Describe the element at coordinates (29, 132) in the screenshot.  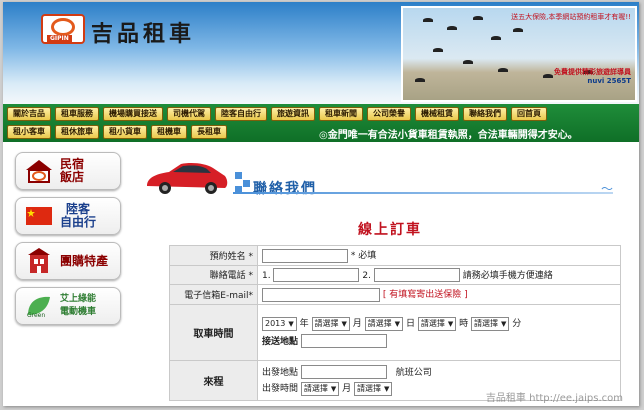
I see `nav-rent-car: 租小客車` at that location.